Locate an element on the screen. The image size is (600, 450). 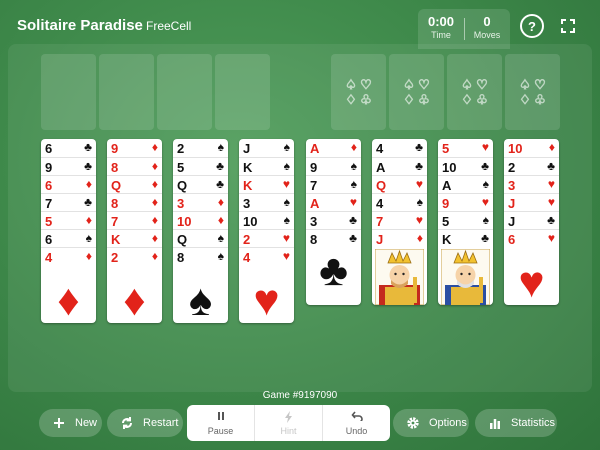
new-game-label: New is located at coordinates (86, 423).